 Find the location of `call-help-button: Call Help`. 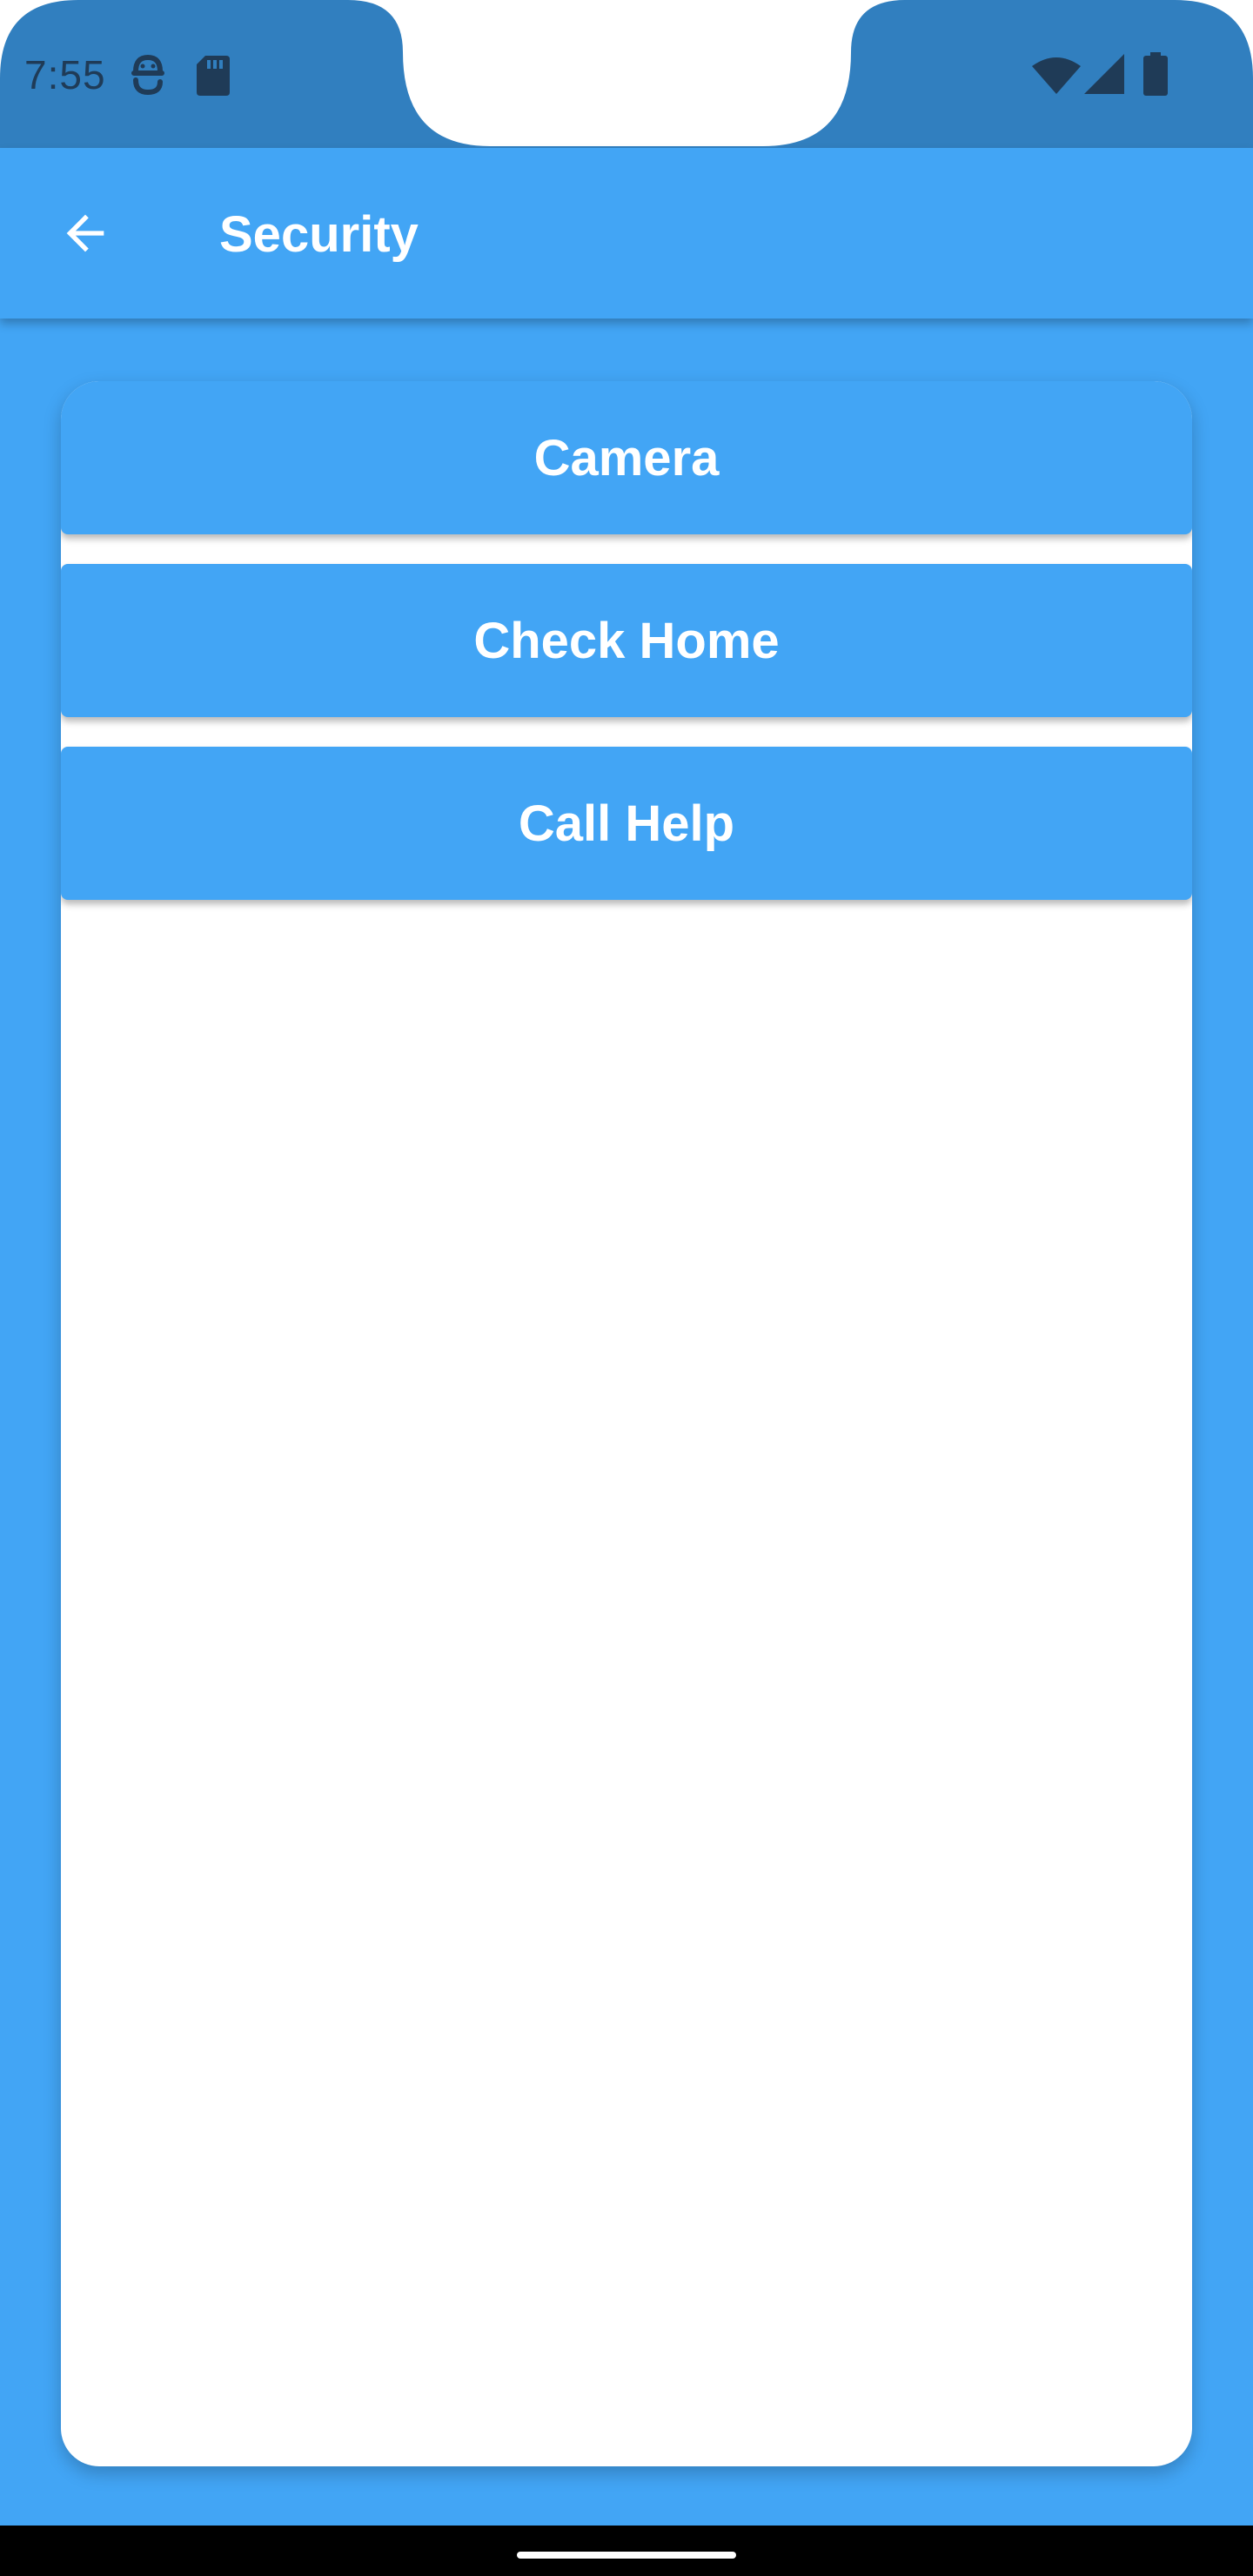

call-help-button: Call Help is located at coordinates (626, 823).